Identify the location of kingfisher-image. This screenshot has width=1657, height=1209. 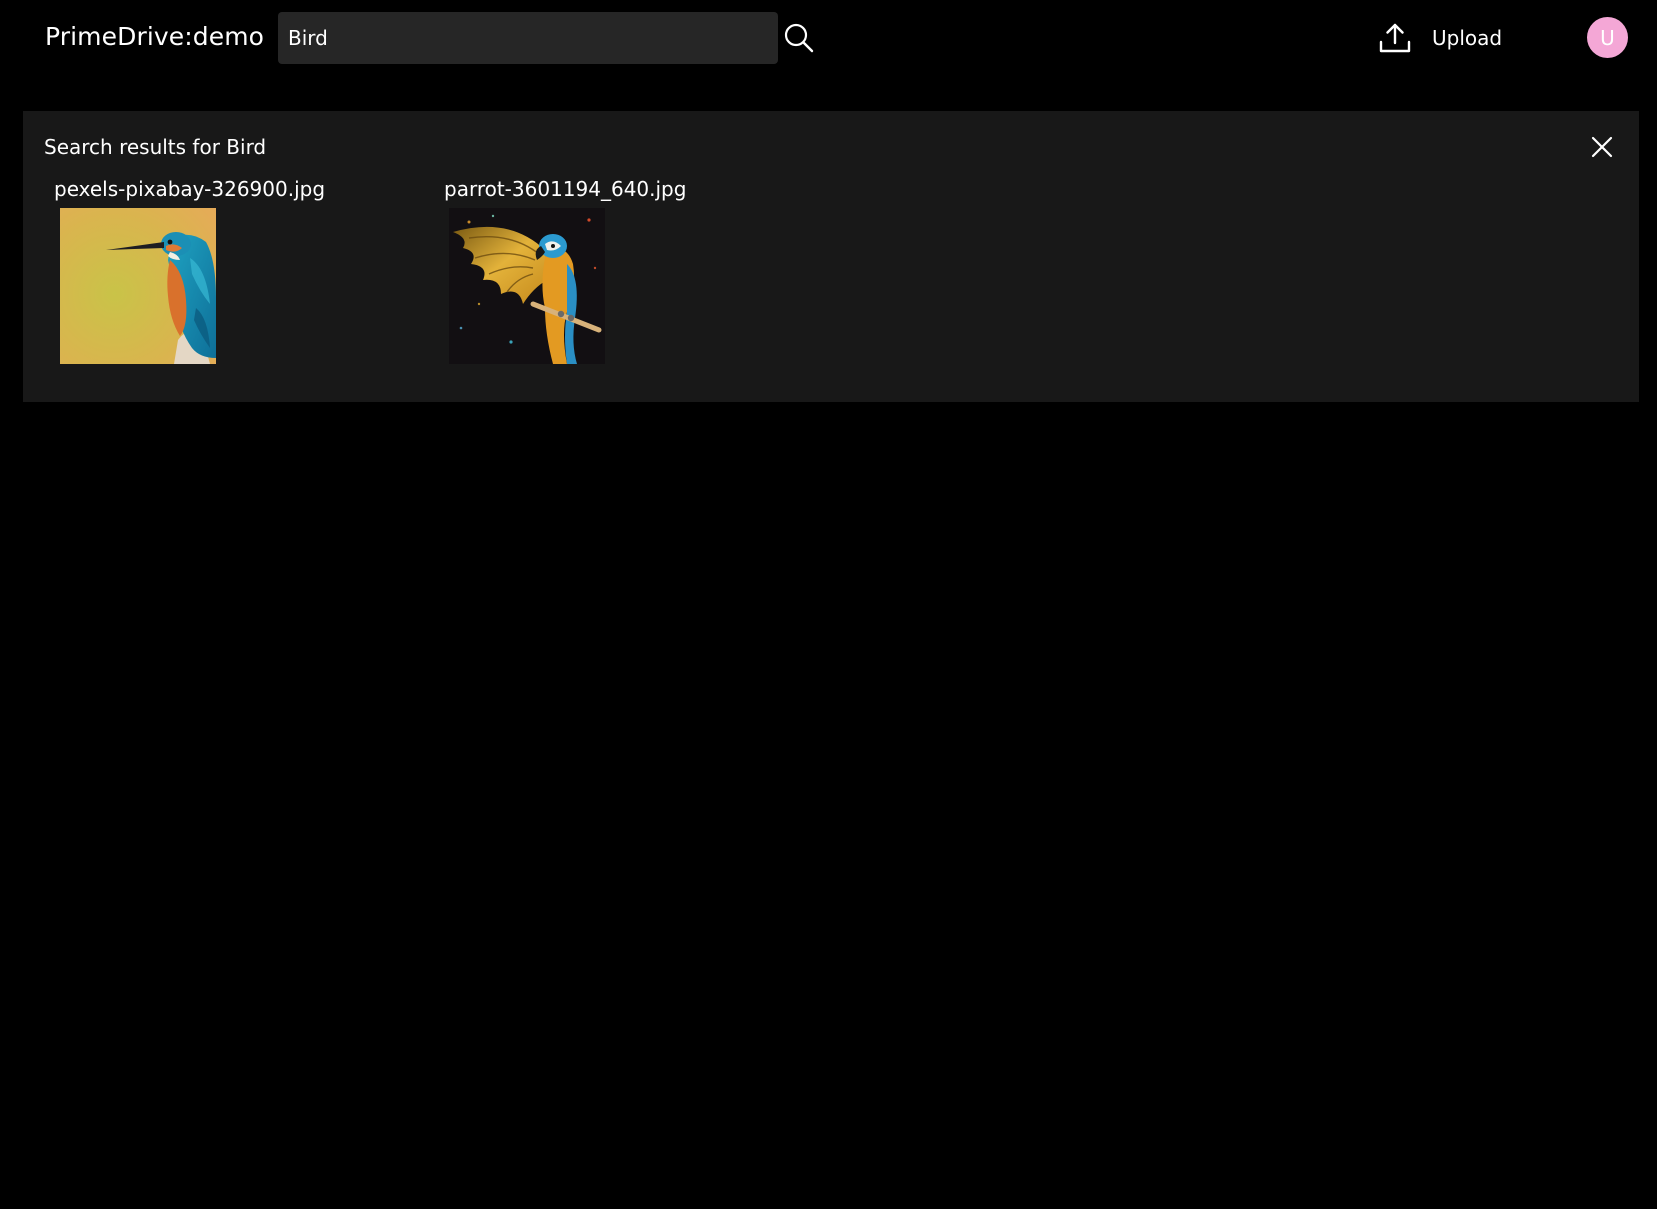
(138, 286).